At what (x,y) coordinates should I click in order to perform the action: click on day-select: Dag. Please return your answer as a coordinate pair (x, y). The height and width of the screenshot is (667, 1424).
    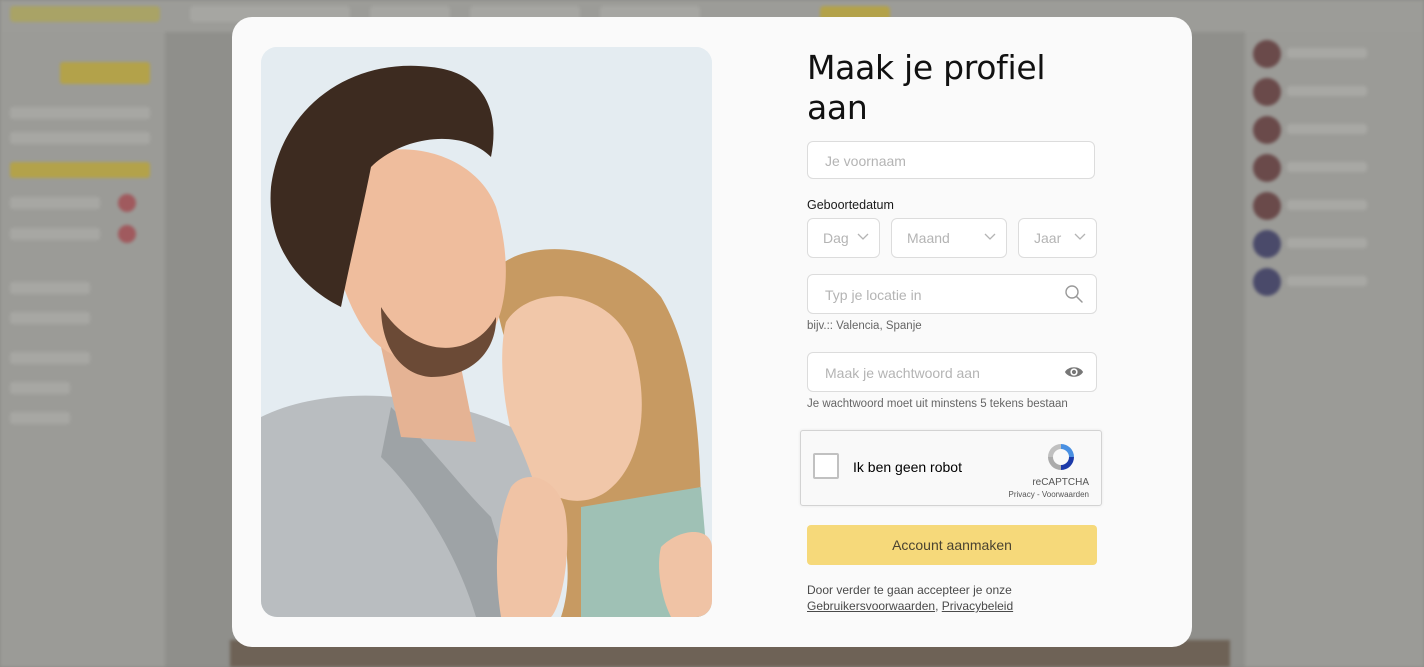
    Looking at the image, I should click on (843, 238).